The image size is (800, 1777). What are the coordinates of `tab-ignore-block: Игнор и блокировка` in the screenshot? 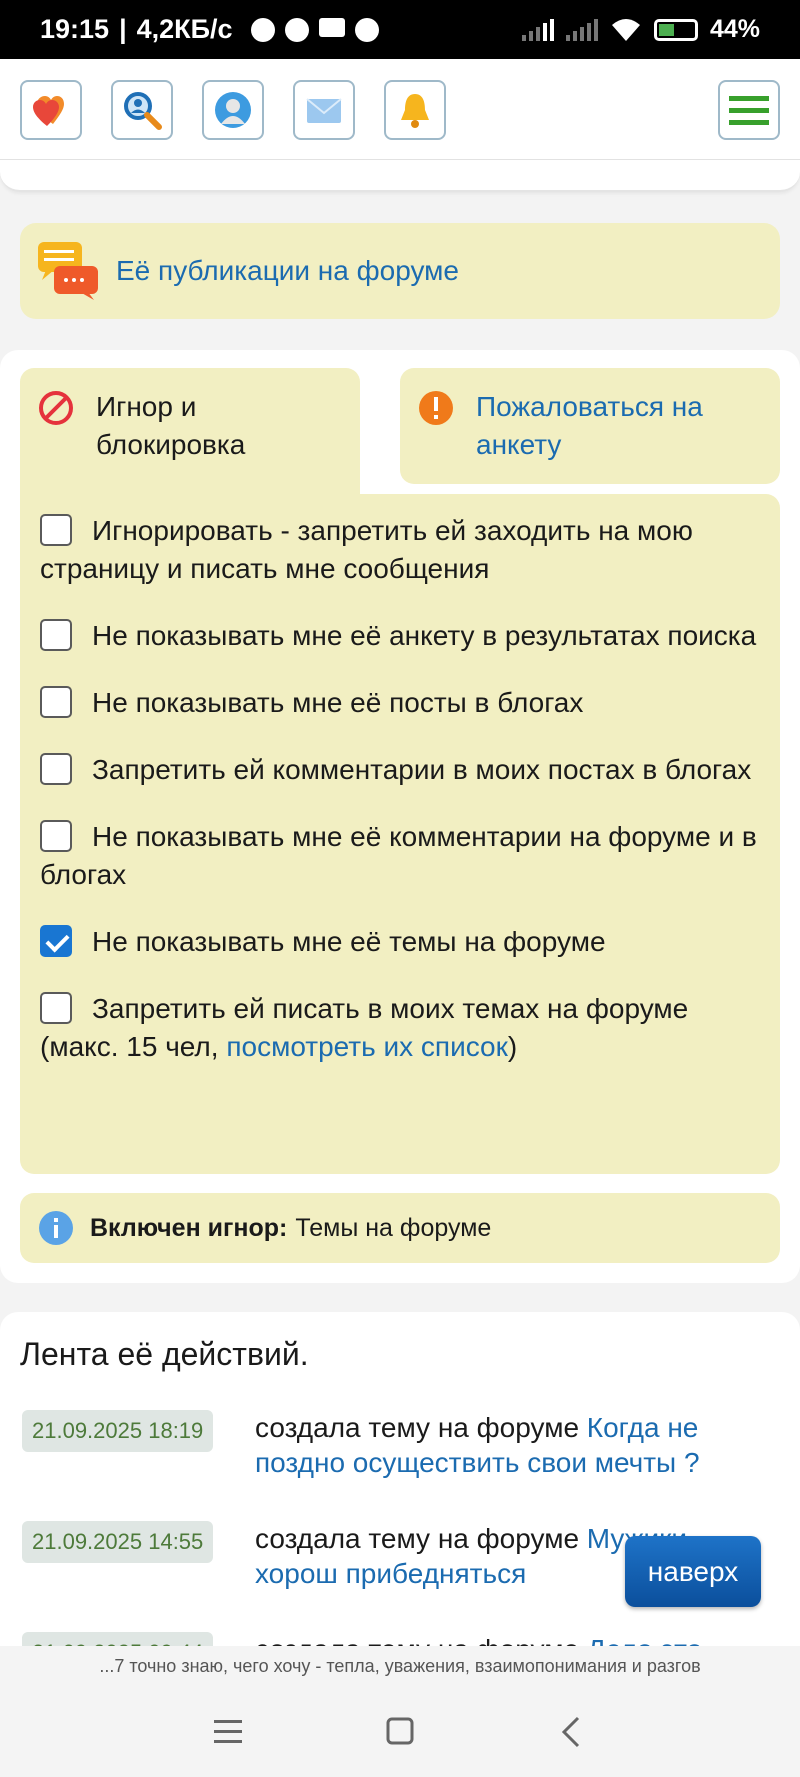 It's located at (190, 434).